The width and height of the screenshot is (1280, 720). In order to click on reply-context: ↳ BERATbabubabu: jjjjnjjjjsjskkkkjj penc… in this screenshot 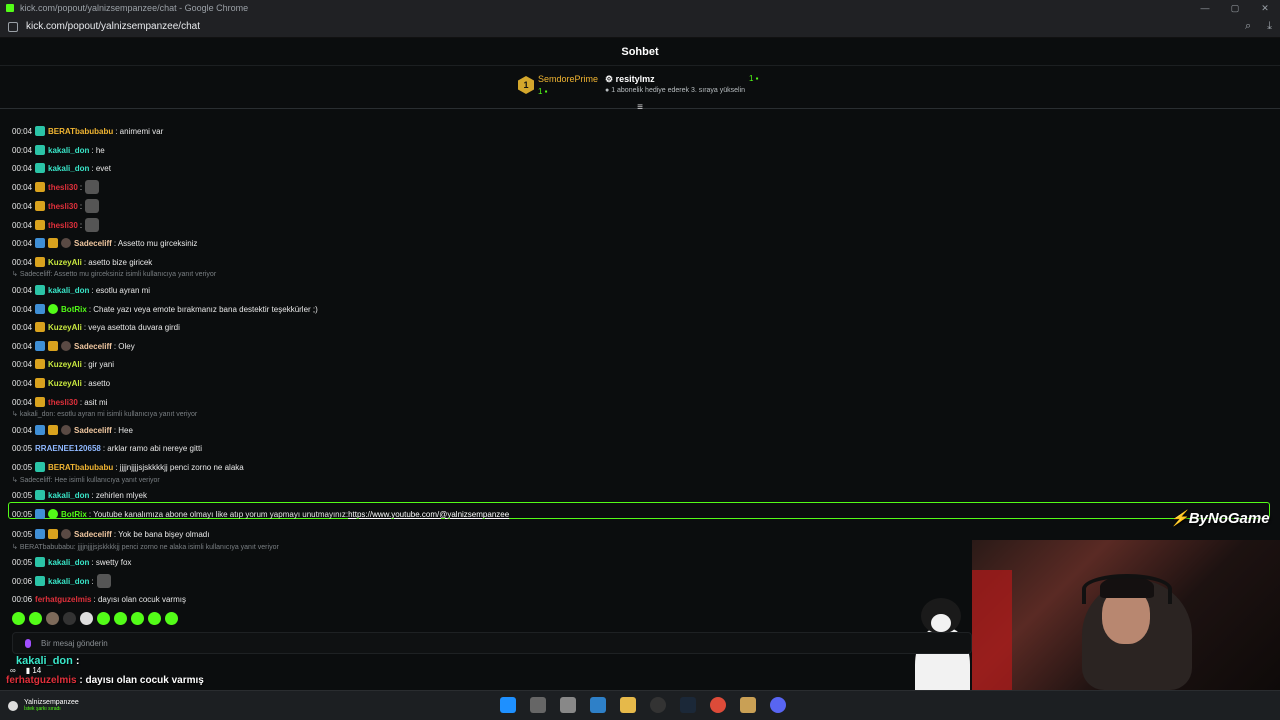, I will do `click(145, 547)`.